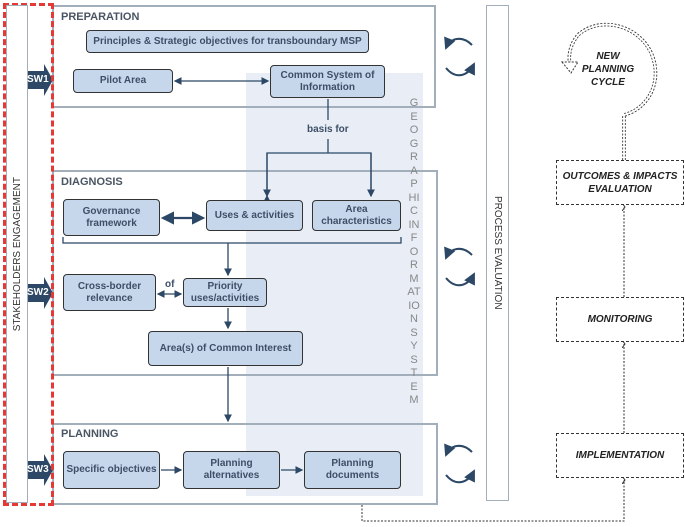  I want to click on basis-for-label: basis for, so click(328, 129).